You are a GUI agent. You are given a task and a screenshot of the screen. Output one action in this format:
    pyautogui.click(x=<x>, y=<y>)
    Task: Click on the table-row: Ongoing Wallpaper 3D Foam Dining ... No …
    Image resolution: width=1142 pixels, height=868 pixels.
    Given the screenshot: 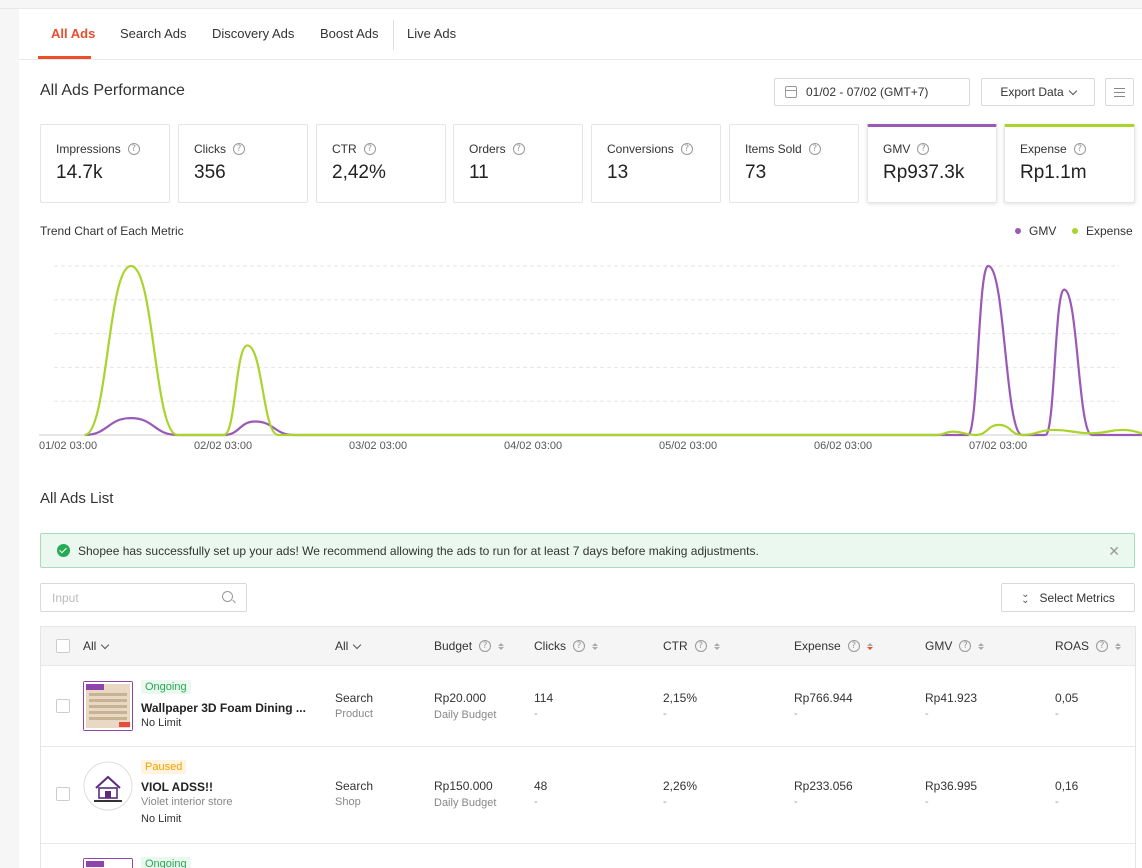 What is the action you would take?
    pyautogui.click(x=588, y=707)
    